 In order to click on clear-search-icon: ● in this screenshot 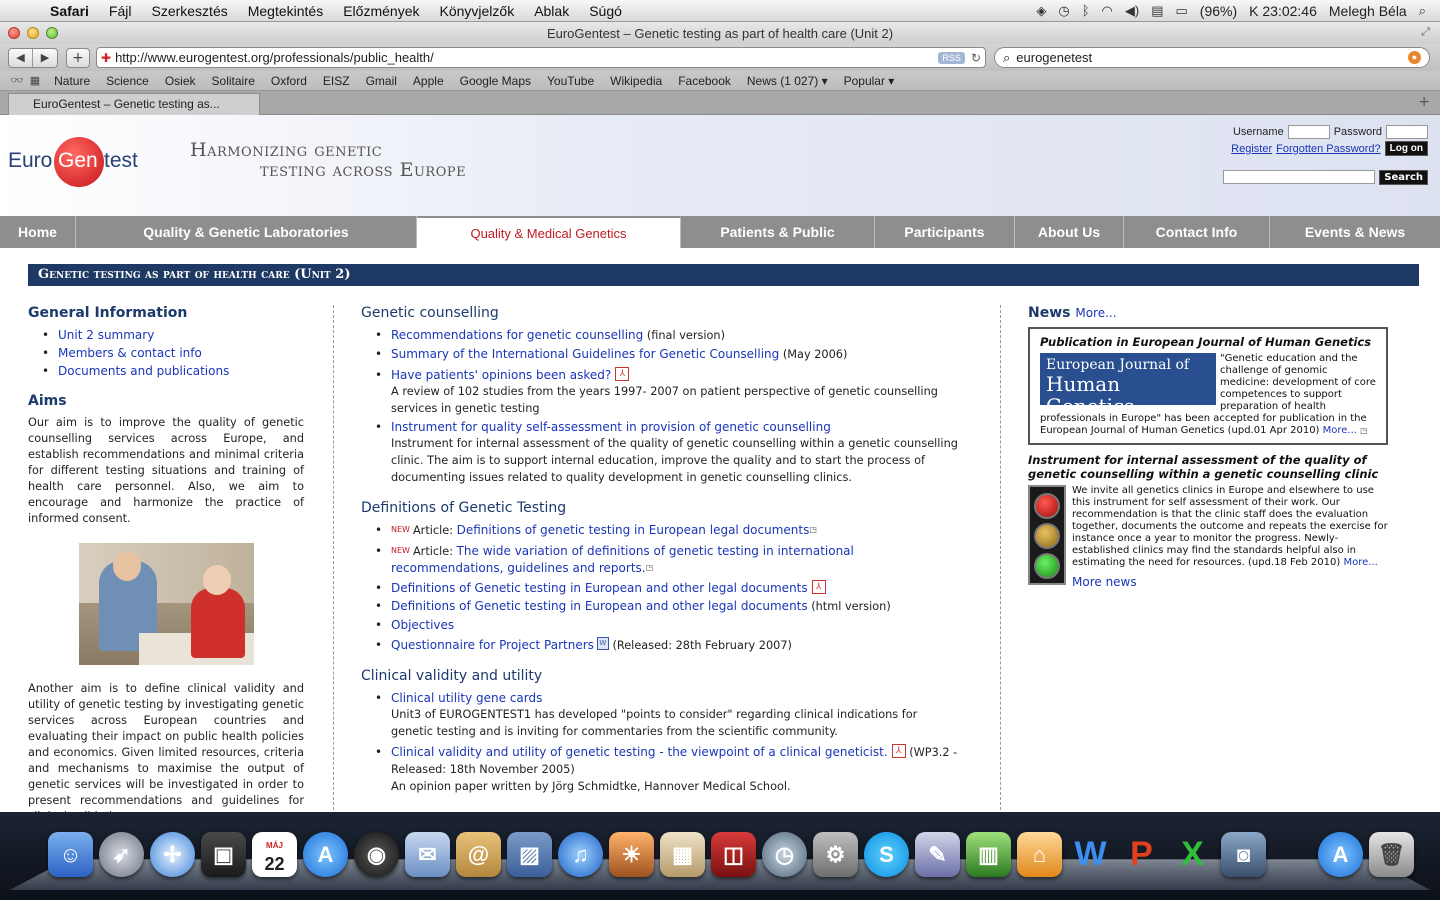, I will do `click(1414, 57)`.